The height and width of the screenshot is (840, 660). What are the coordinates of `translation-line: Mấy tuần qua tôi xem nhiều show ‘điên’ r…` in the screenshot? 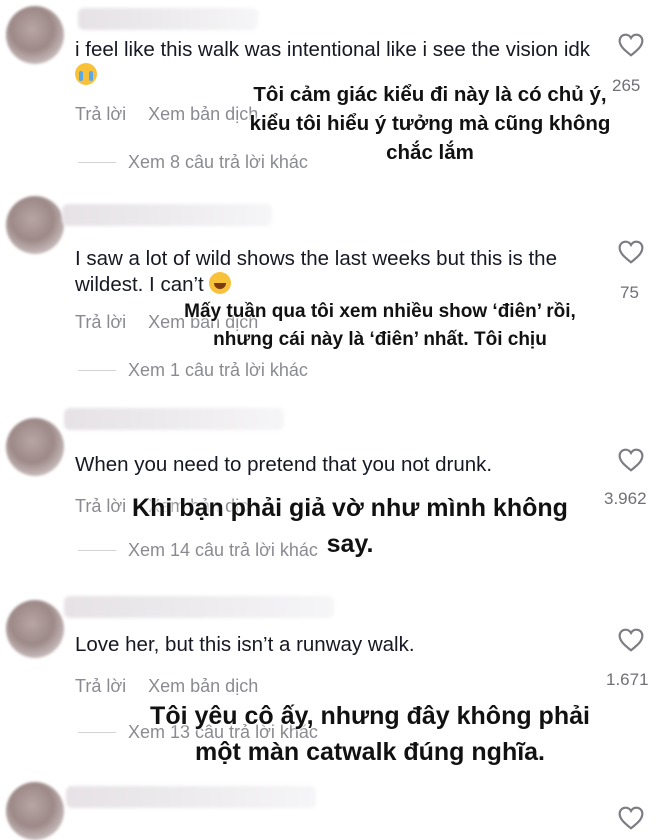 It's located at (380, 311).